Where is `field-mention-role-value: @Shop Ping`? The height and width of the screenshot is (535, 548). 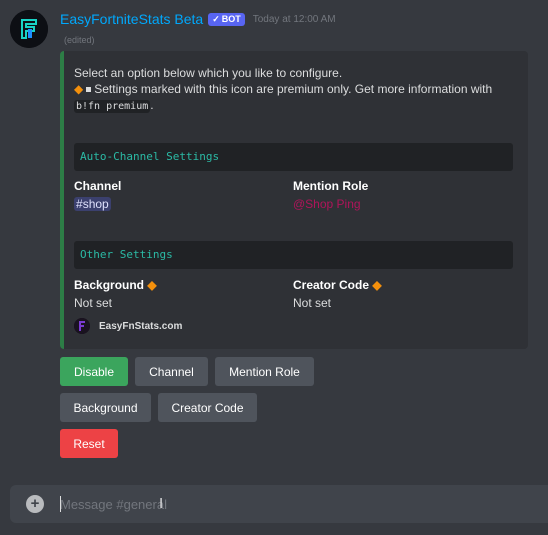 field-mention-role-value: @Shop Ping is located at coordinates (327, 204).